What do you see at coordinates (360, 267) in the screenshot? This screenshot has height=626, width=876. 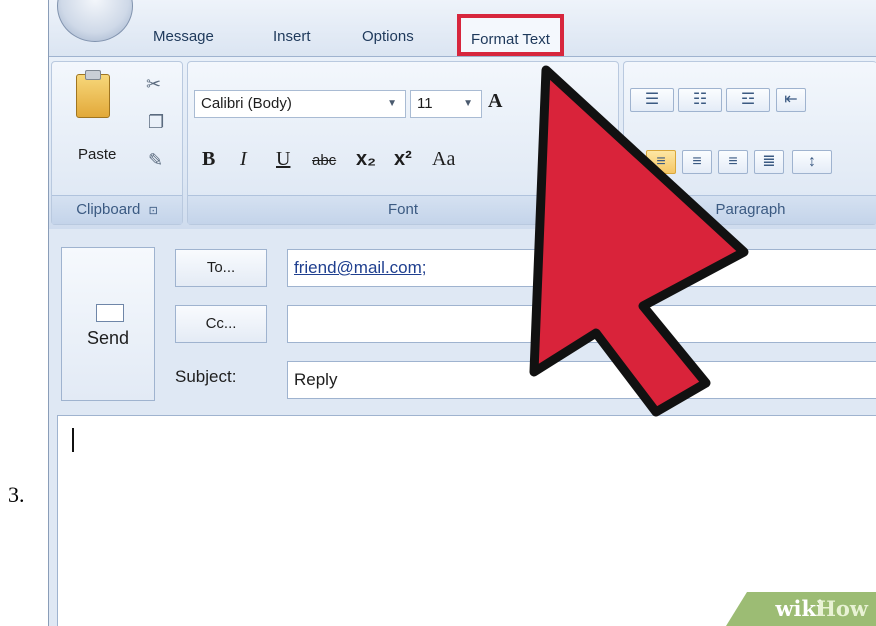 I see `to-recipient: friend@mail.com;` at bounding box center [360, 267].